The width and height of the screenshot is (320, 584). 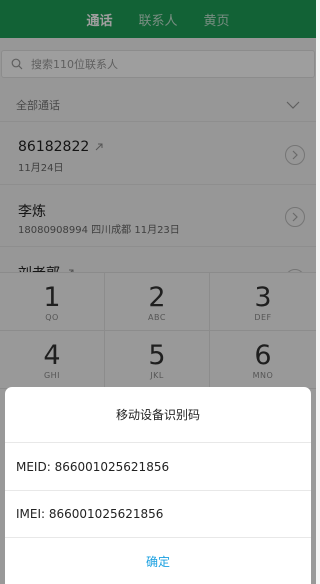 I want to click on confirm-button: 确定, so click(x=158, y=561).